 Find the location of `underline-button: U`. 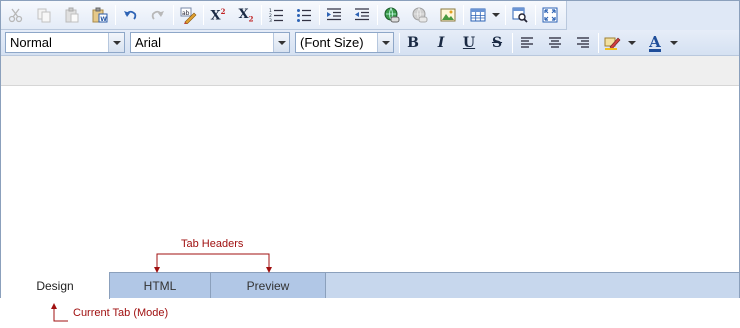

underline-button: U is located at coordinates (469, 43).